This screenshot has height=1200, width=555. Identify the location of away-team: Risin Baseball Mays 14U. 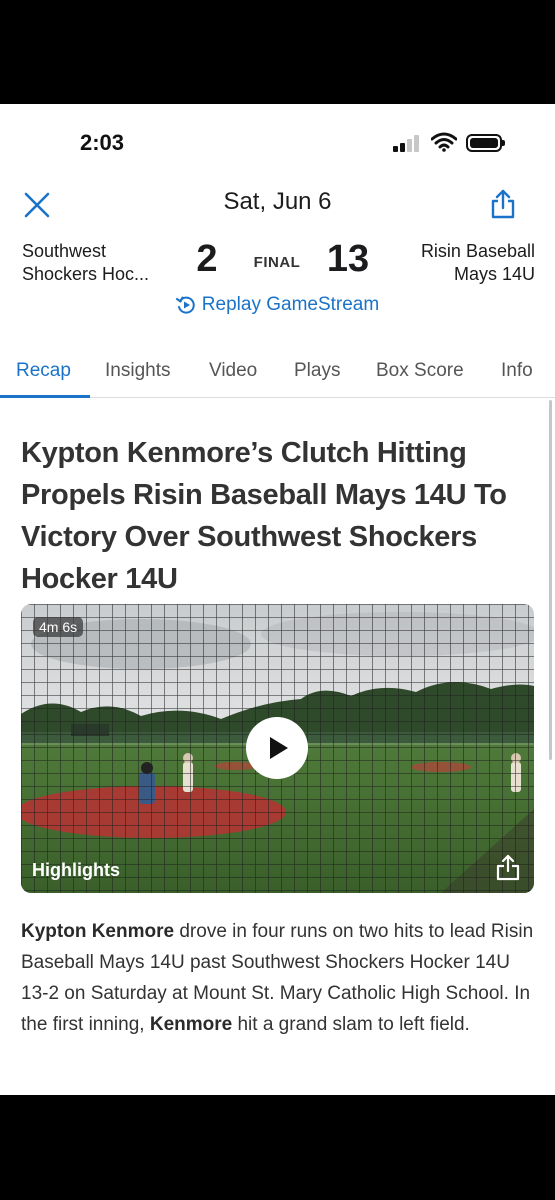
(460, 263).